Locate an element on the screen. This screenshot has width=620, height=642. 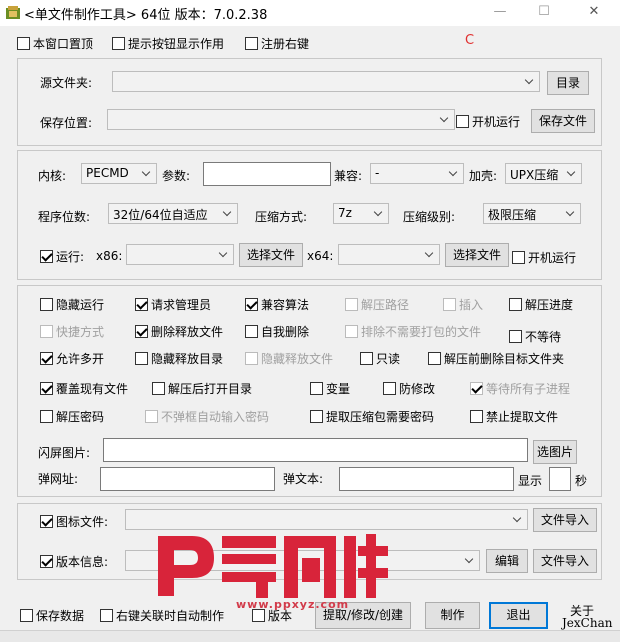
checkbox-extract-needs-password: 提取压缩包需要密码 is located at coordinates (372, 416).